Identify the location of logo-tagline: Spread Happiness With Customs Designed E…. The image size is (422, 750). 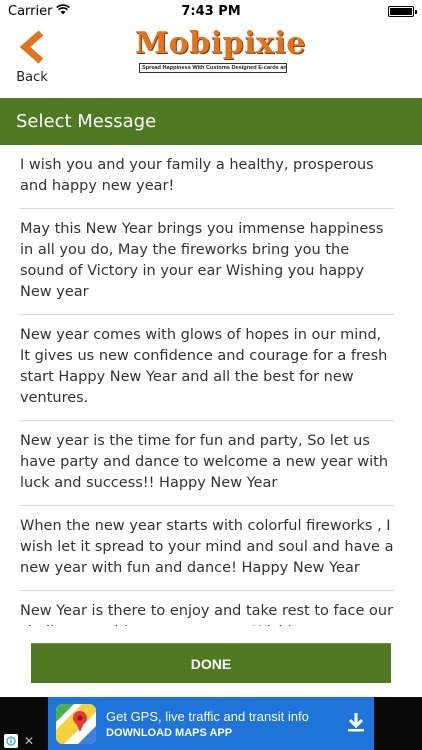
(213, 68).